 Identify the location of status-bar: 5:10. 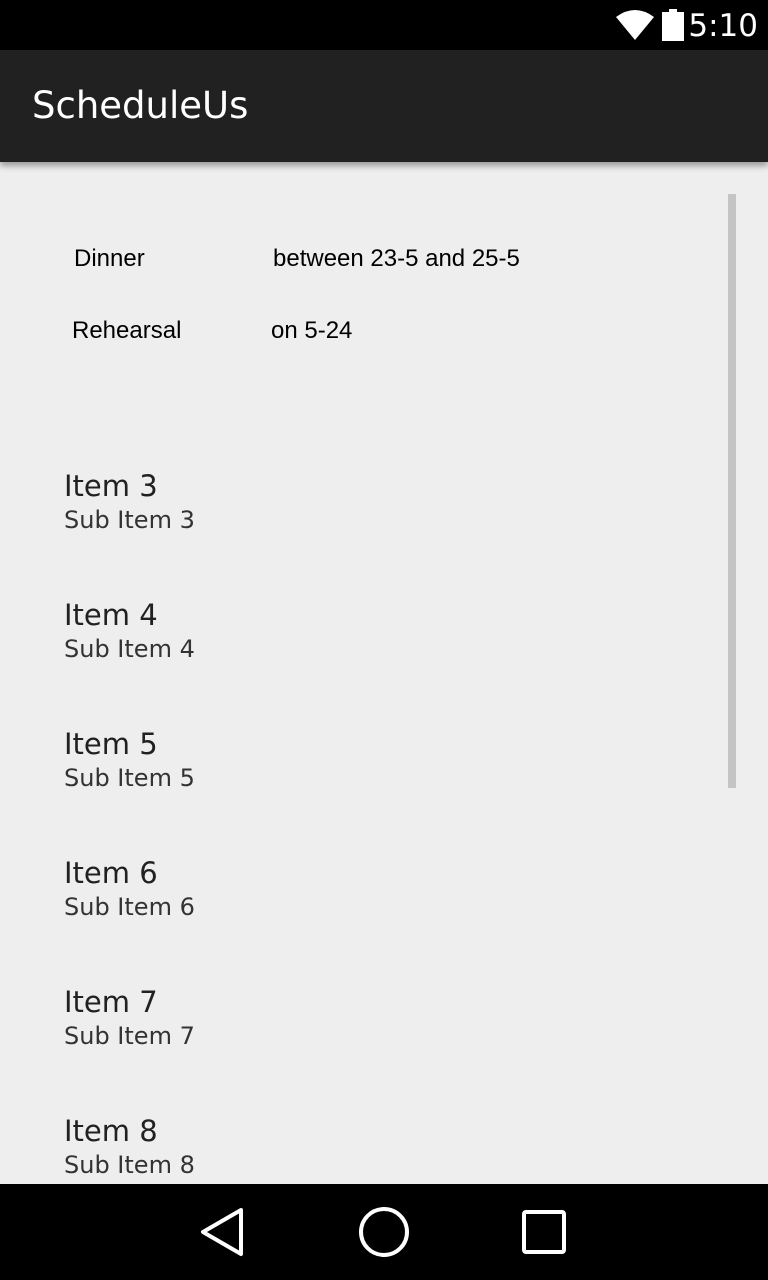
(384, 25).